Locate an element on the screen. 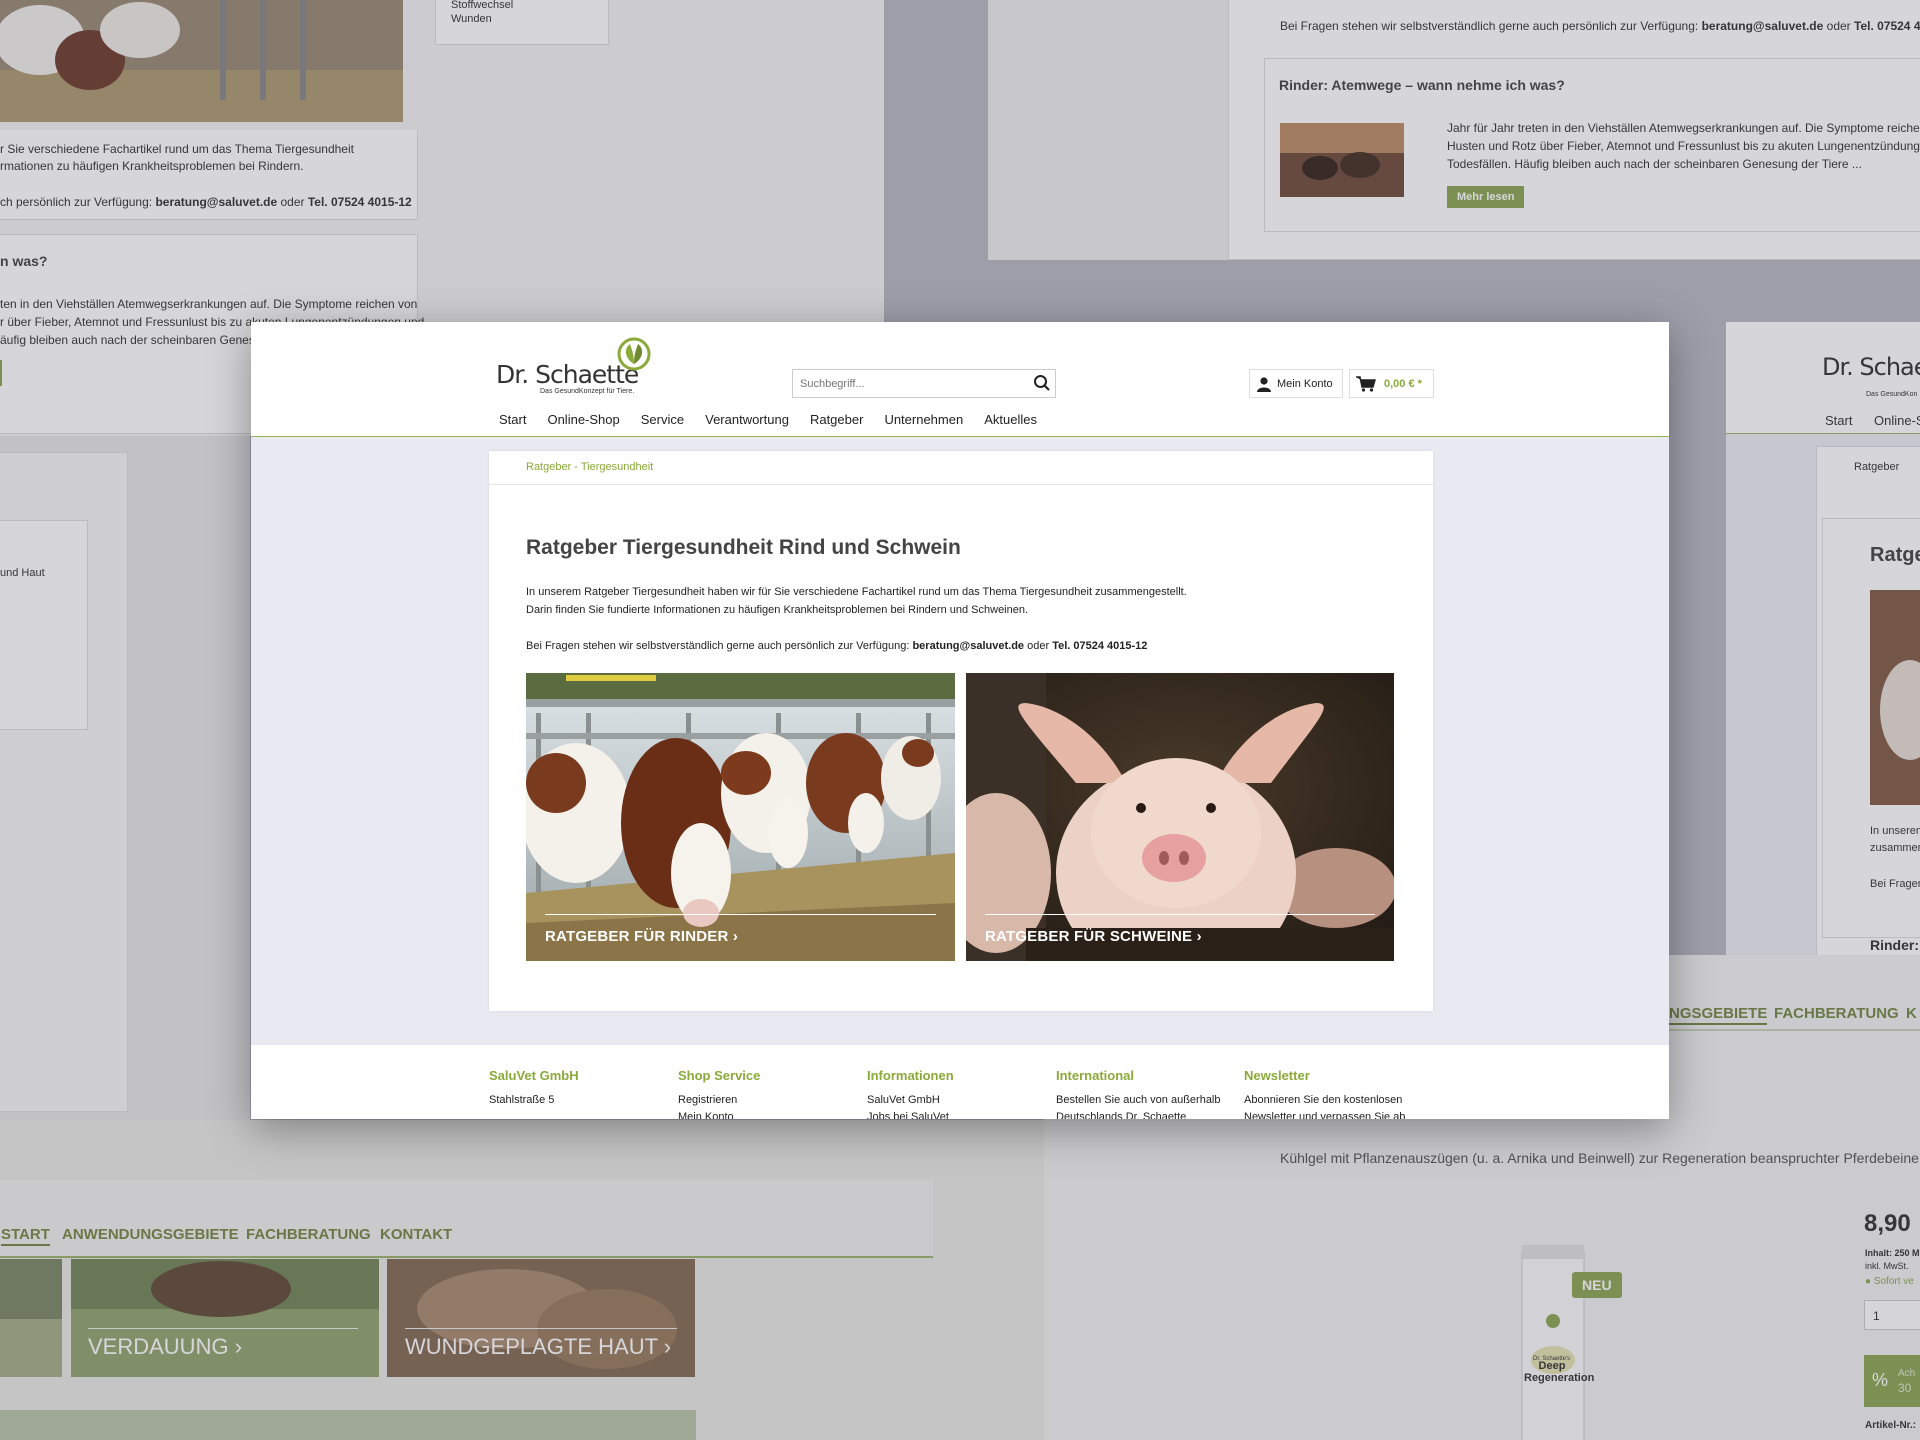  footer-heading: International is located at coordinates (1095, 1075).